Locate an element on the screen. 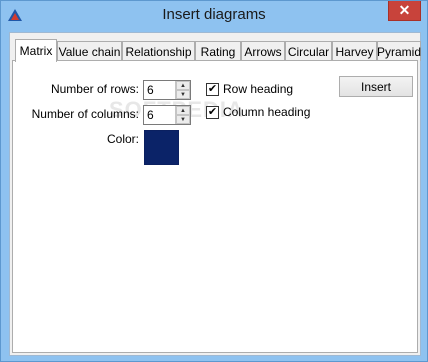  tab-label: Circular is located at coordinates (308, 51).